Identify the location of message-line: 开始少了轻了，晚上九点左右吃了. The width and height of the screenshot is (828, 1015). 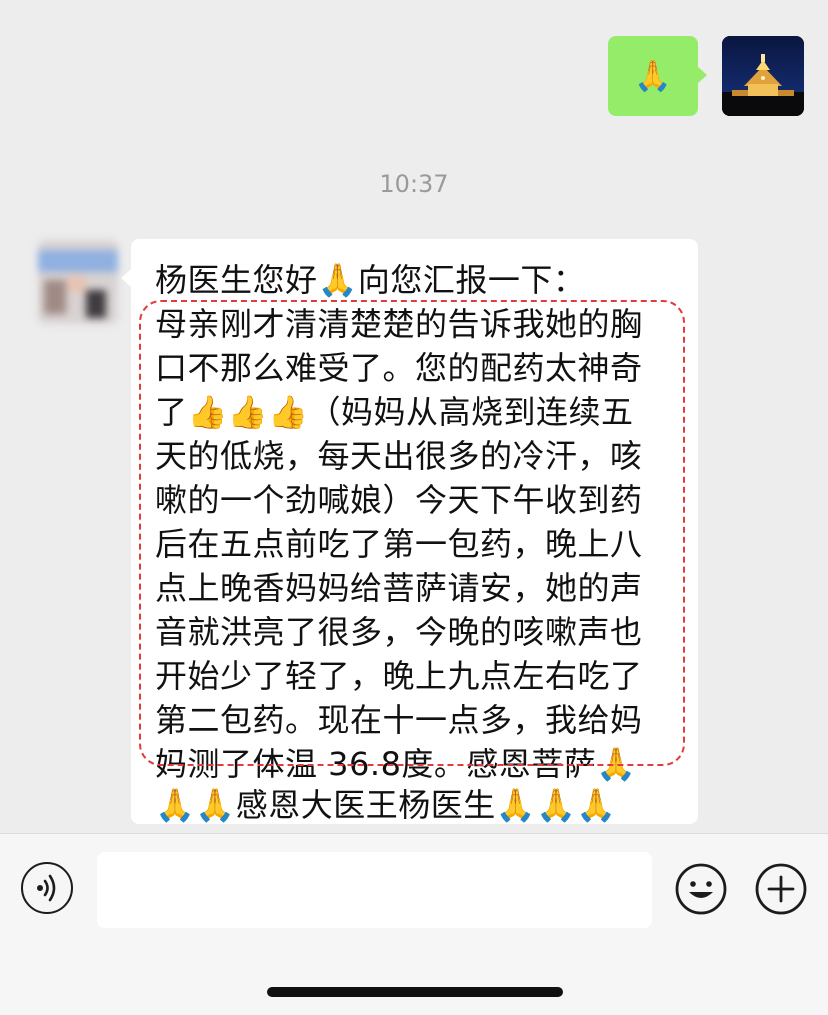
(399, 676).